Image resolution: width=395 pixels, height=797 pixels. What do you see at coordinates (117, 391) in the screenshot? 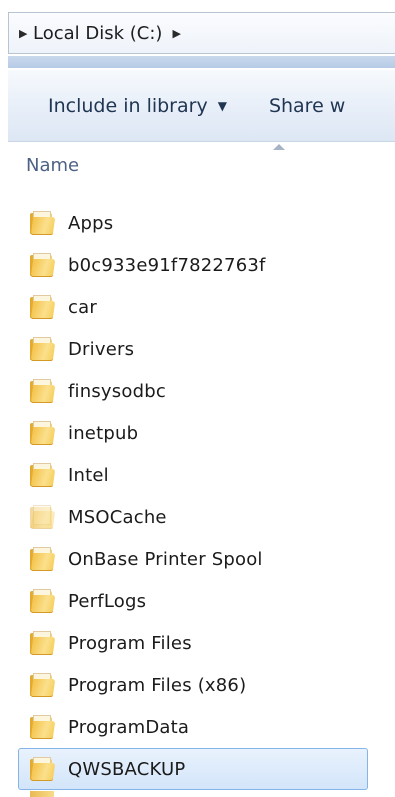
I see `file-name-label: finsysodbc` at bounding box center [117, 391].